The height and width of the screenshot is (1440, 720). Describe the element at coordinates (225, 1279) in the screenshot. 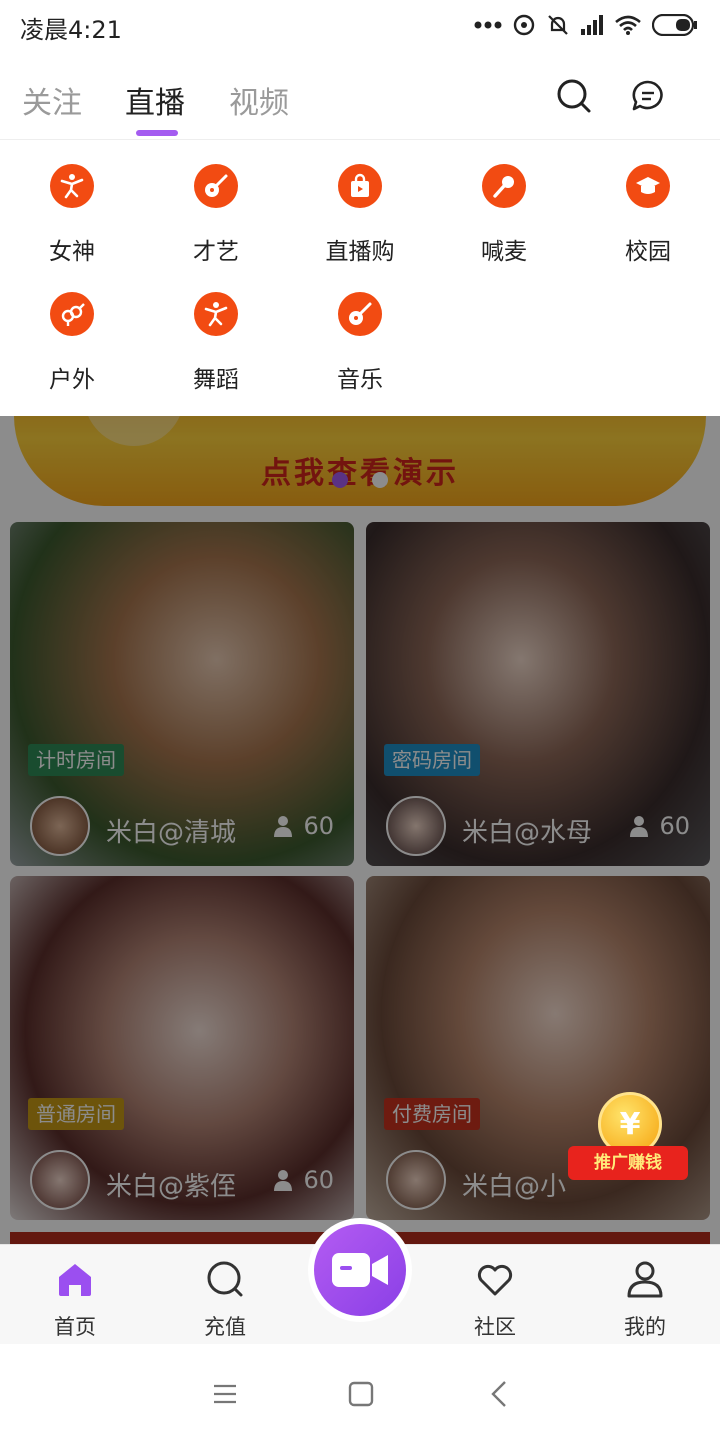

I see `recharge-icon` at that location.